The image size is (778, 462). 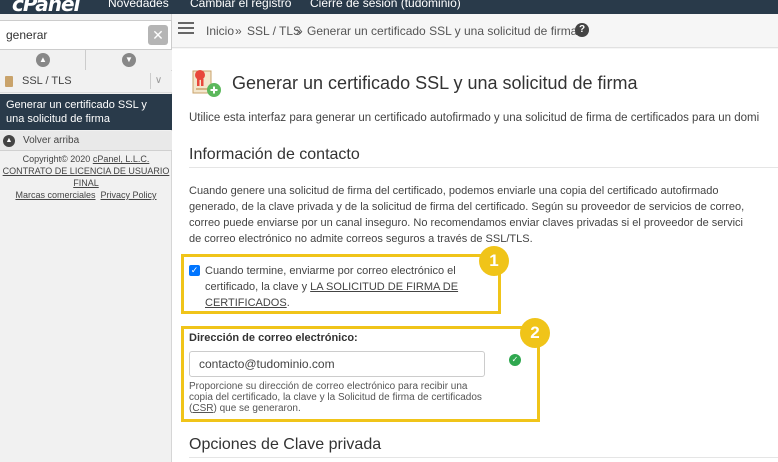 I want to click on step-badge-2: 2, so click(x=535, y=333).